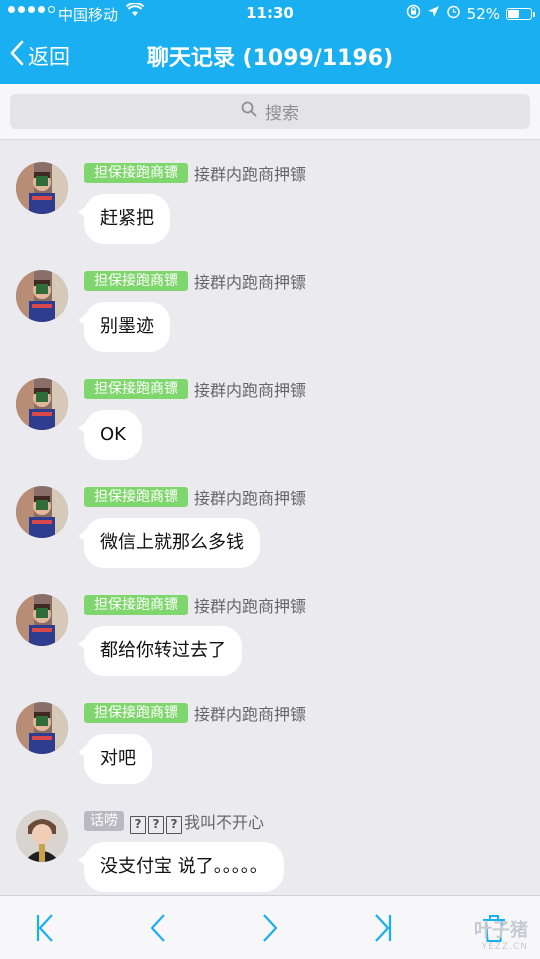  What do you see at coordinates (282, 114) in the screenshot?
I see `search-placeholder: 搜索` at bounding box center [282, 114].